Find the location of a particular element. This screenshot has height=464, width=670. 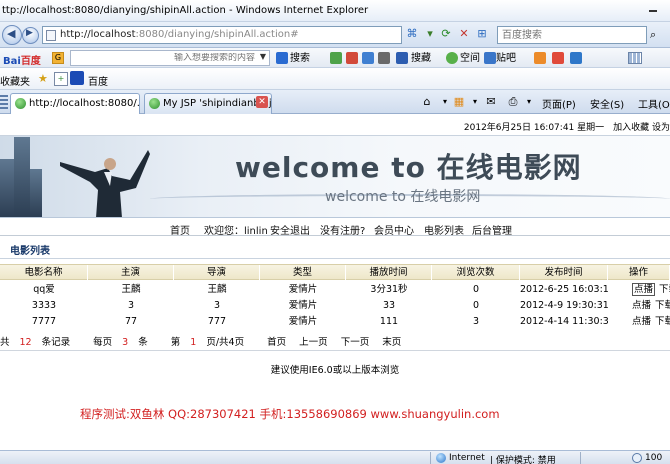

cell-director: 3 is located at coordinates (217, 305).